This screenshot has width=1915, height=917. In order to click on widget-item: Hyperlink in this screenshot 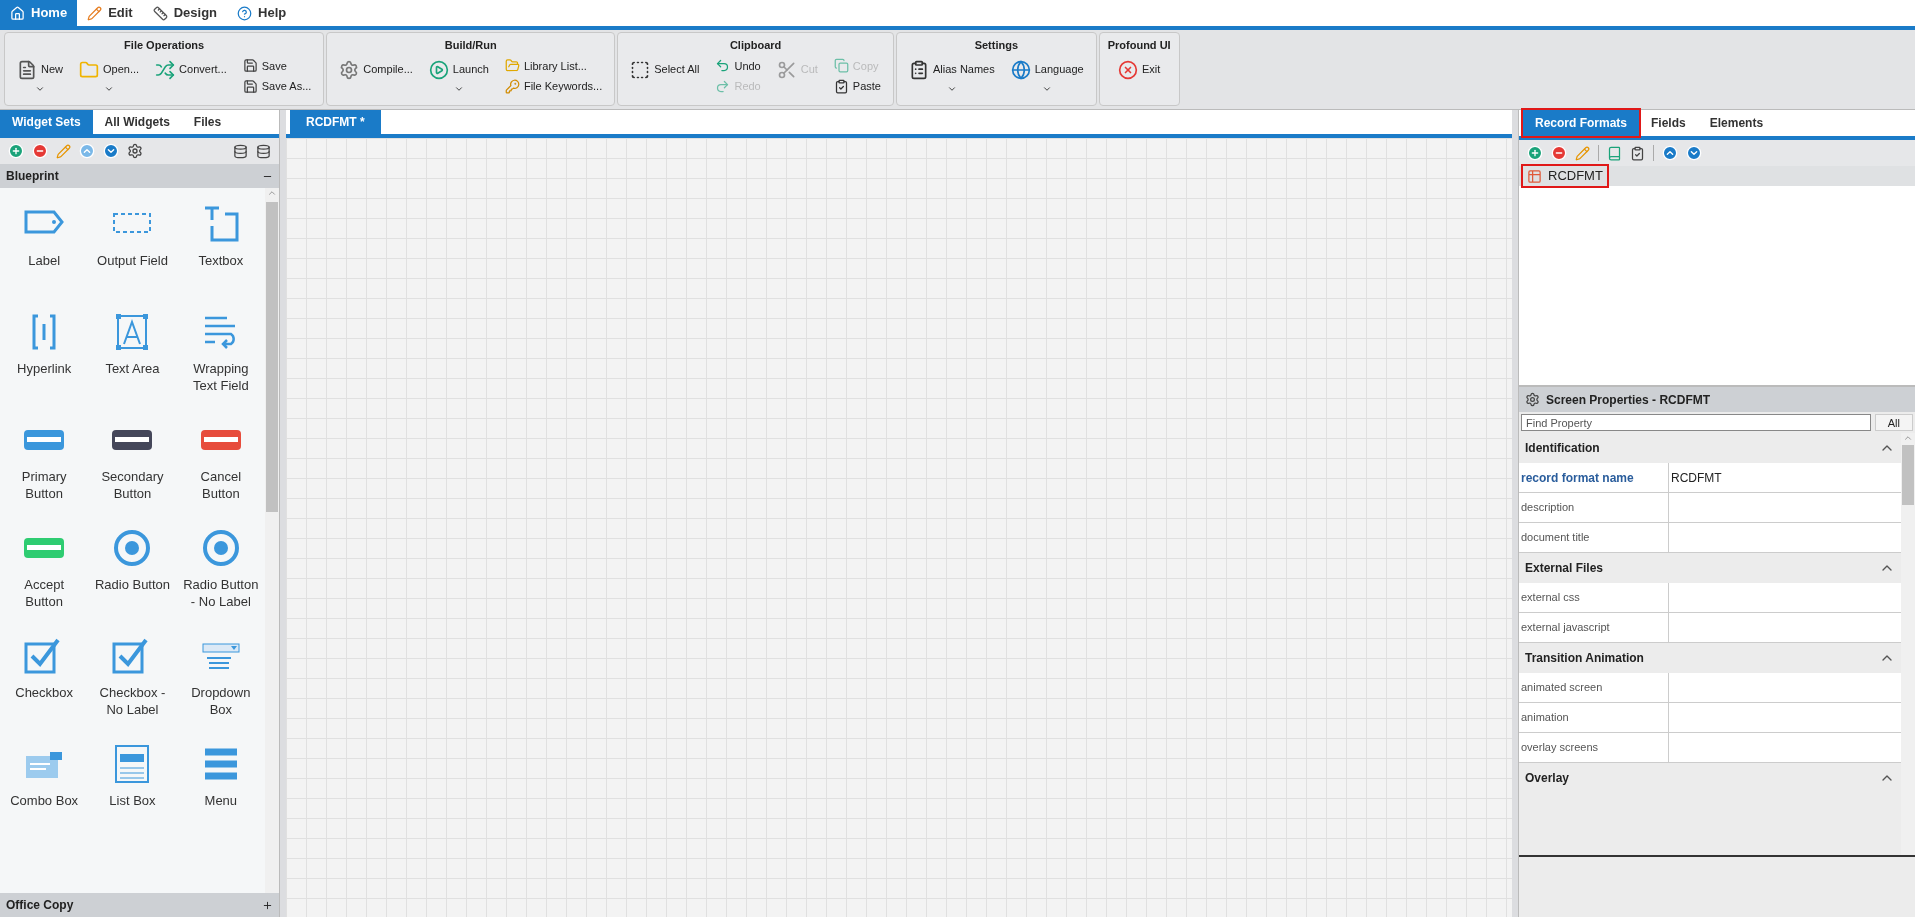, I will do `click(44, 366)`.